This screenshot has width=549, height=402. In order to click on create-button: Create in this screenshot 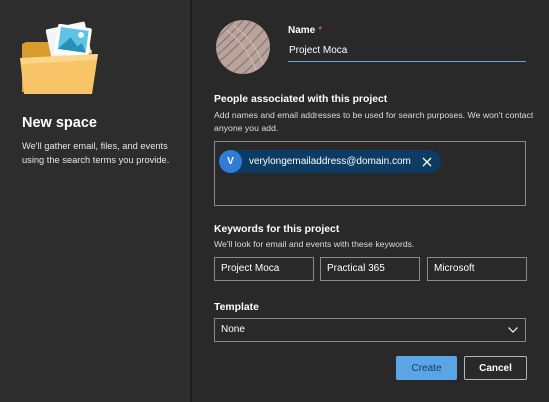, I will do `click(426, 368)`.